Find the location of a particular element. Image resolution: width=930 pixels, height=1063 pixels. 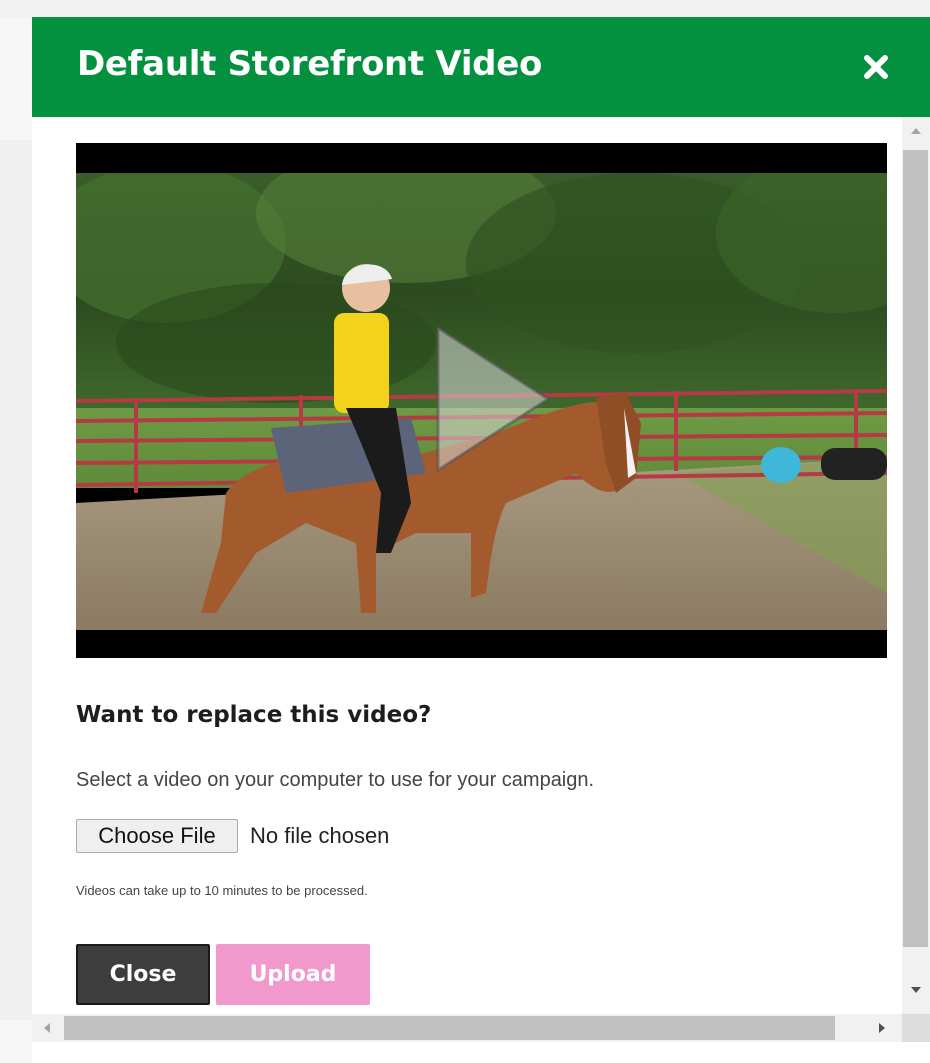

choose-file-button: Choose File is located at coordinates (157, 836).